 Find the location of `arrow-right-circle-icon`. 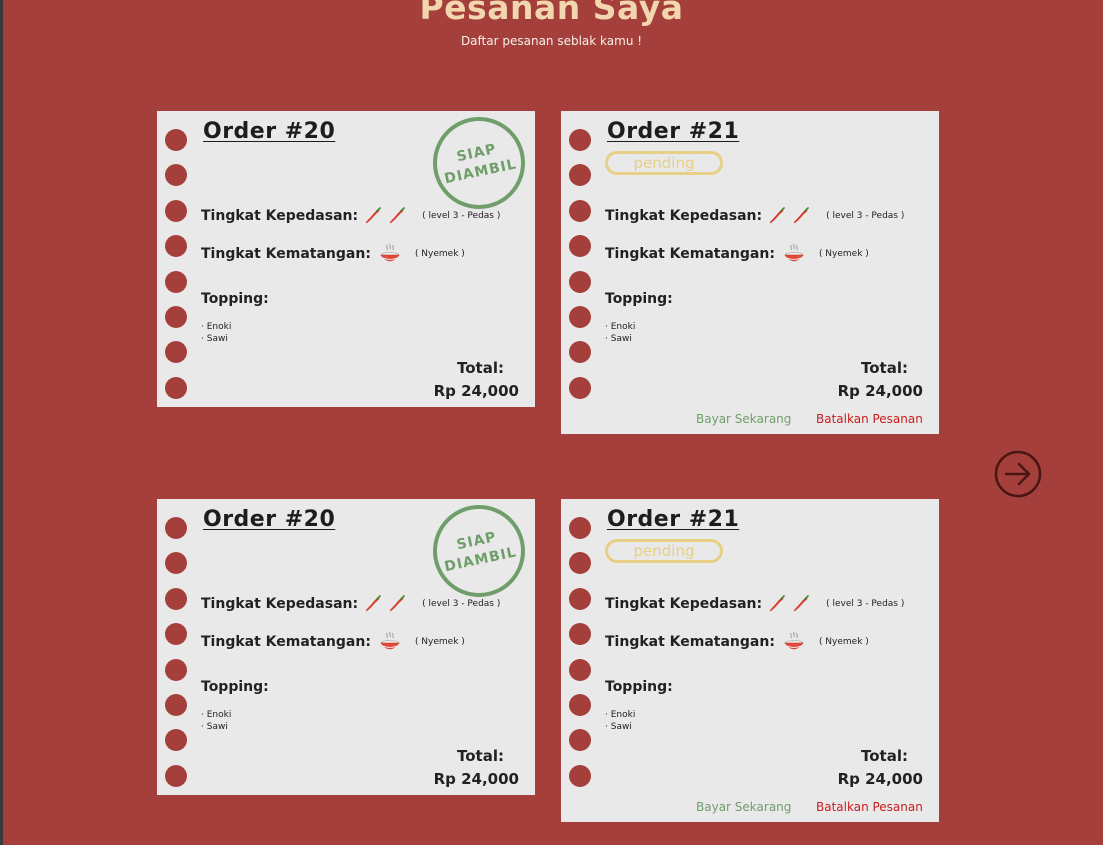

arrow-right-circle-icon is located at coordinates (1018, 474).